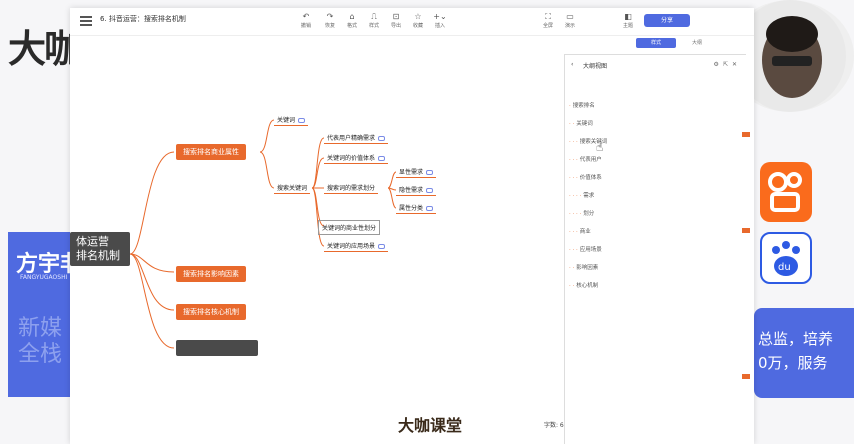 Image resolution: width=854 pixels, height=444 pixels. Describe the element at coordinates (356, 158) in the screenshot. I see `node-value-system: 关键词的价值体系` at that location.